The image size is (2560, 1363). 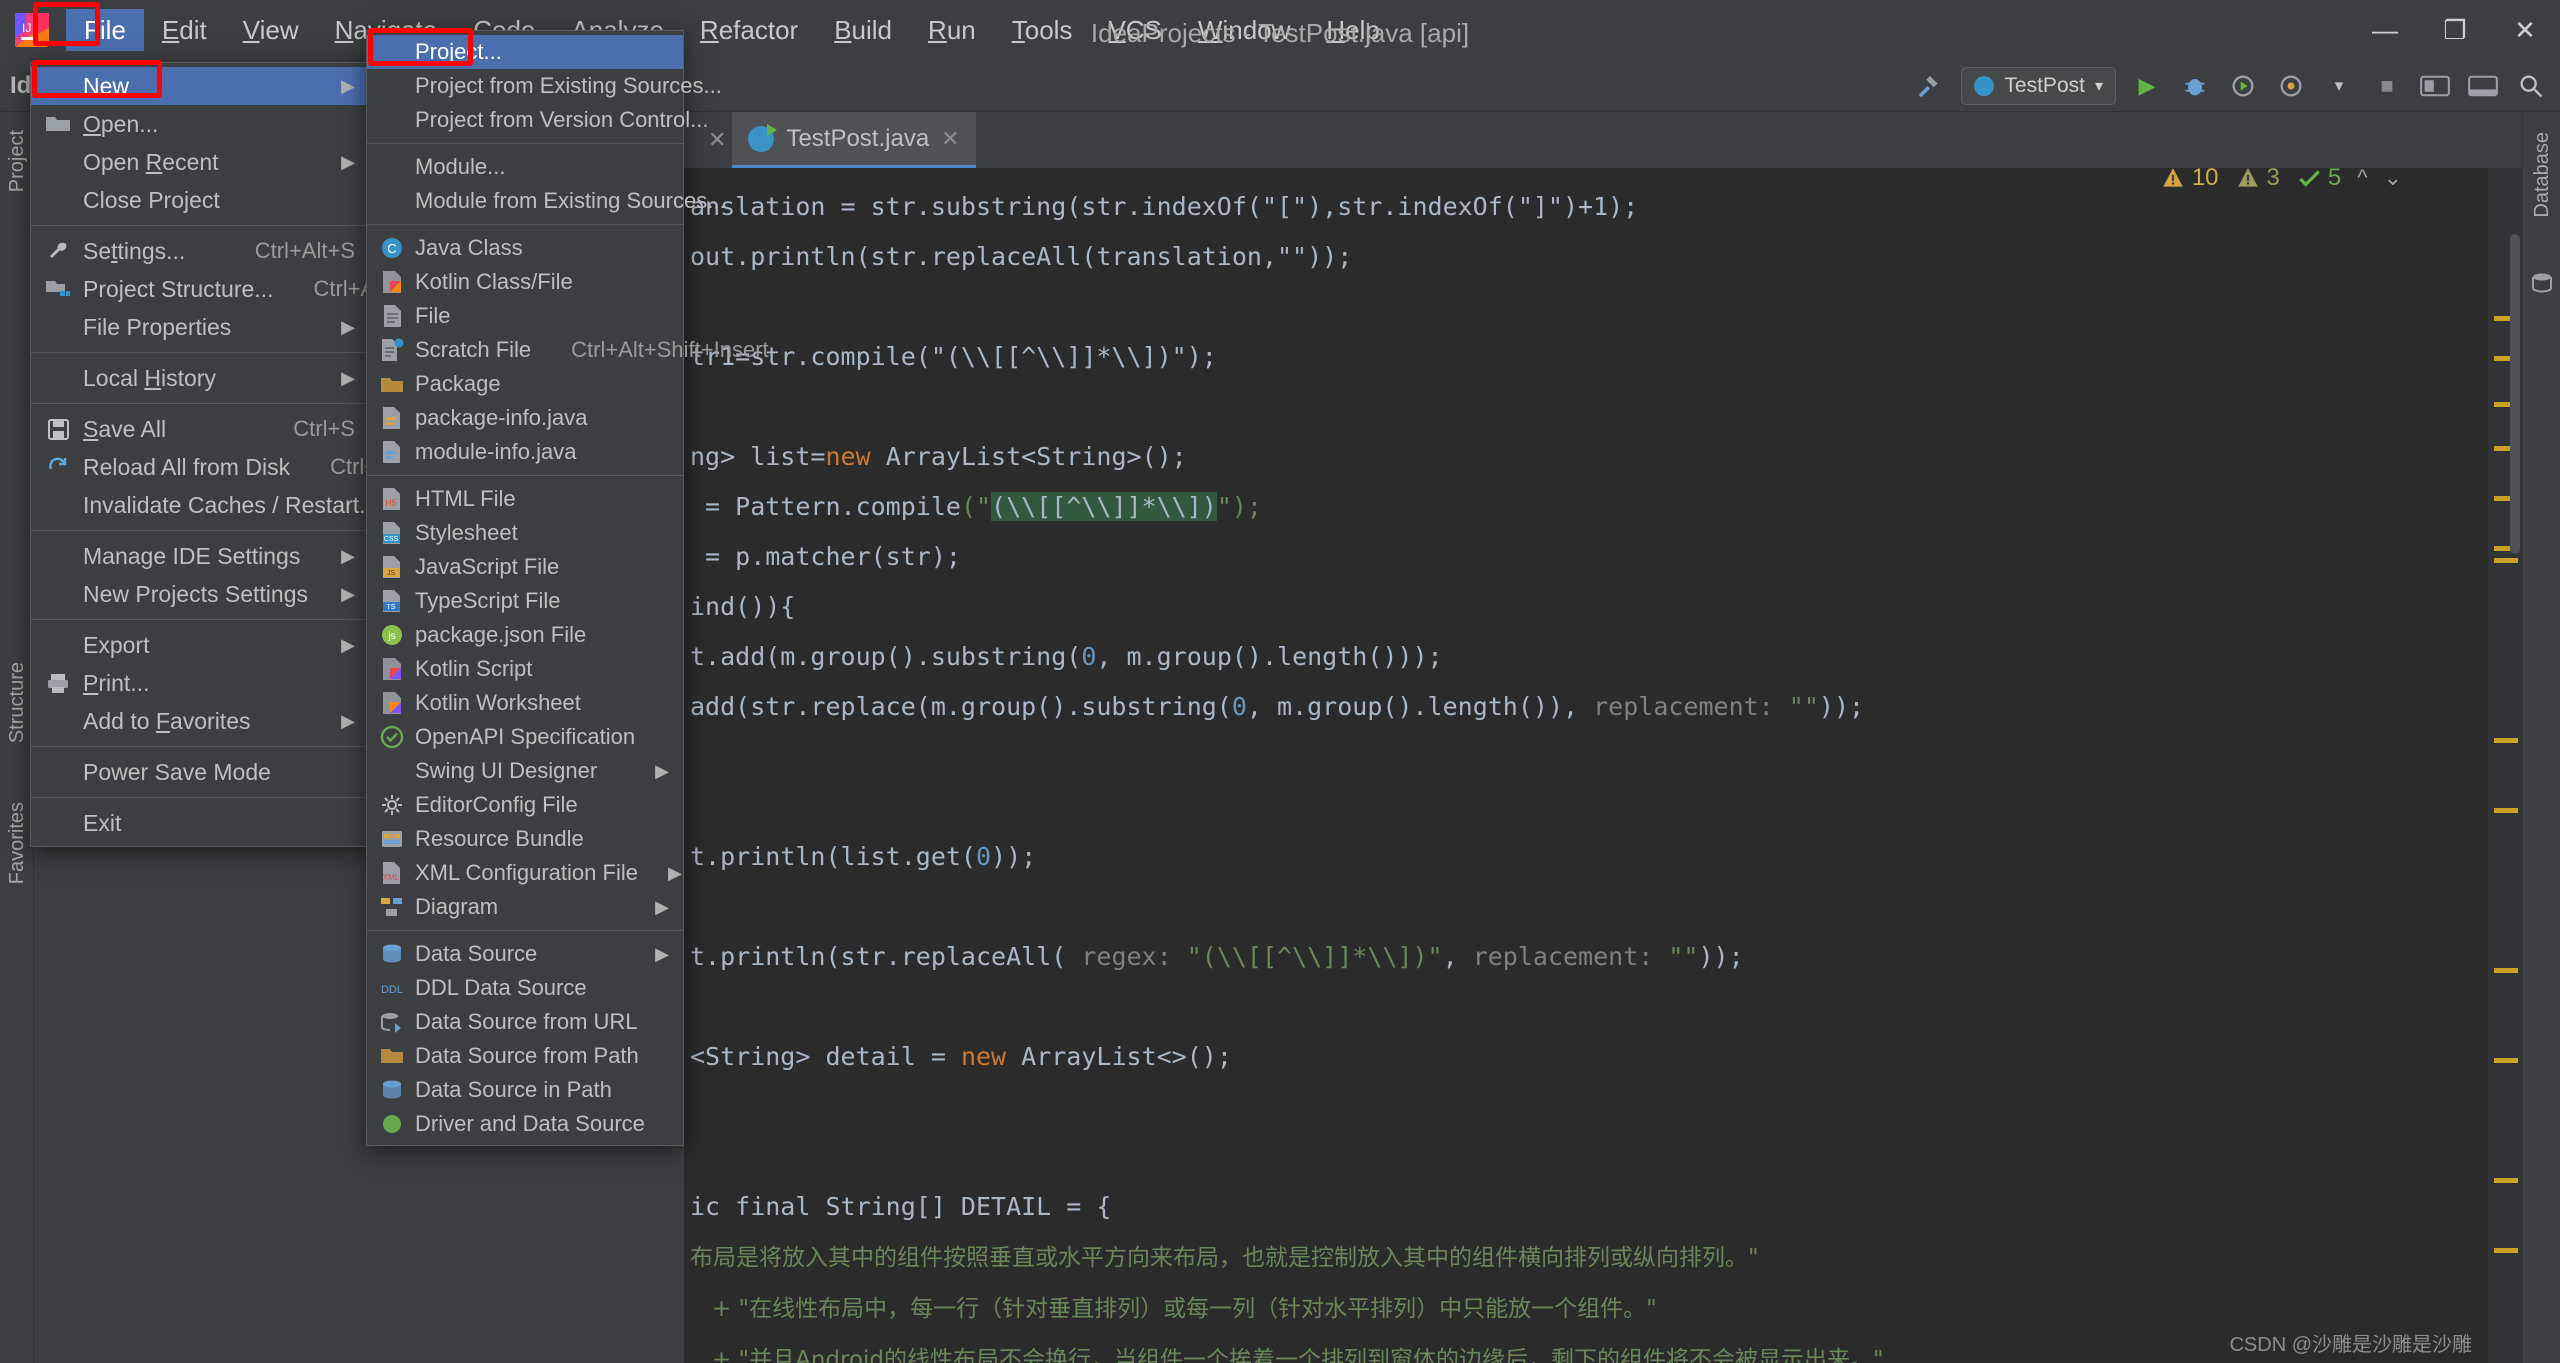 What do you see at coordinates (525, 384) in the screenshot?
I see `menu-item-package: Package` at bounding box center [525, 384].